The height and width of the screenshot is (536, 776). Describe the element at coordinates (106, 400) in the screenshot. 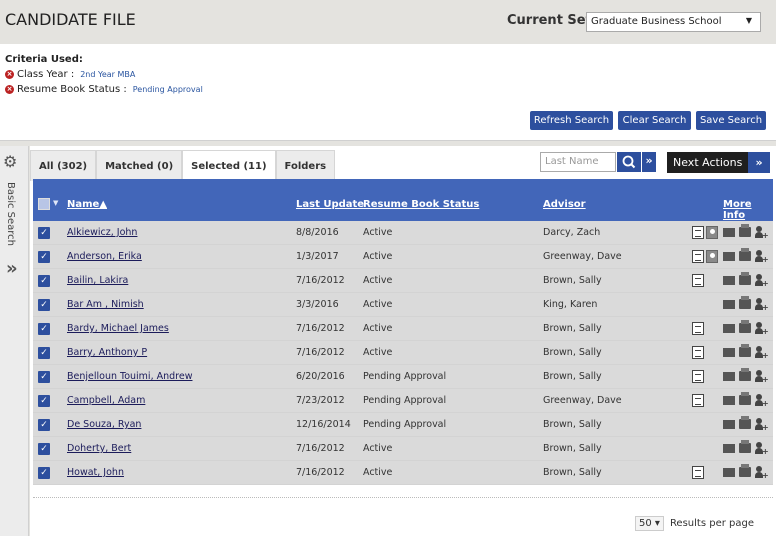

I see `candidate-name-link: Campbell, Adam` at that location.